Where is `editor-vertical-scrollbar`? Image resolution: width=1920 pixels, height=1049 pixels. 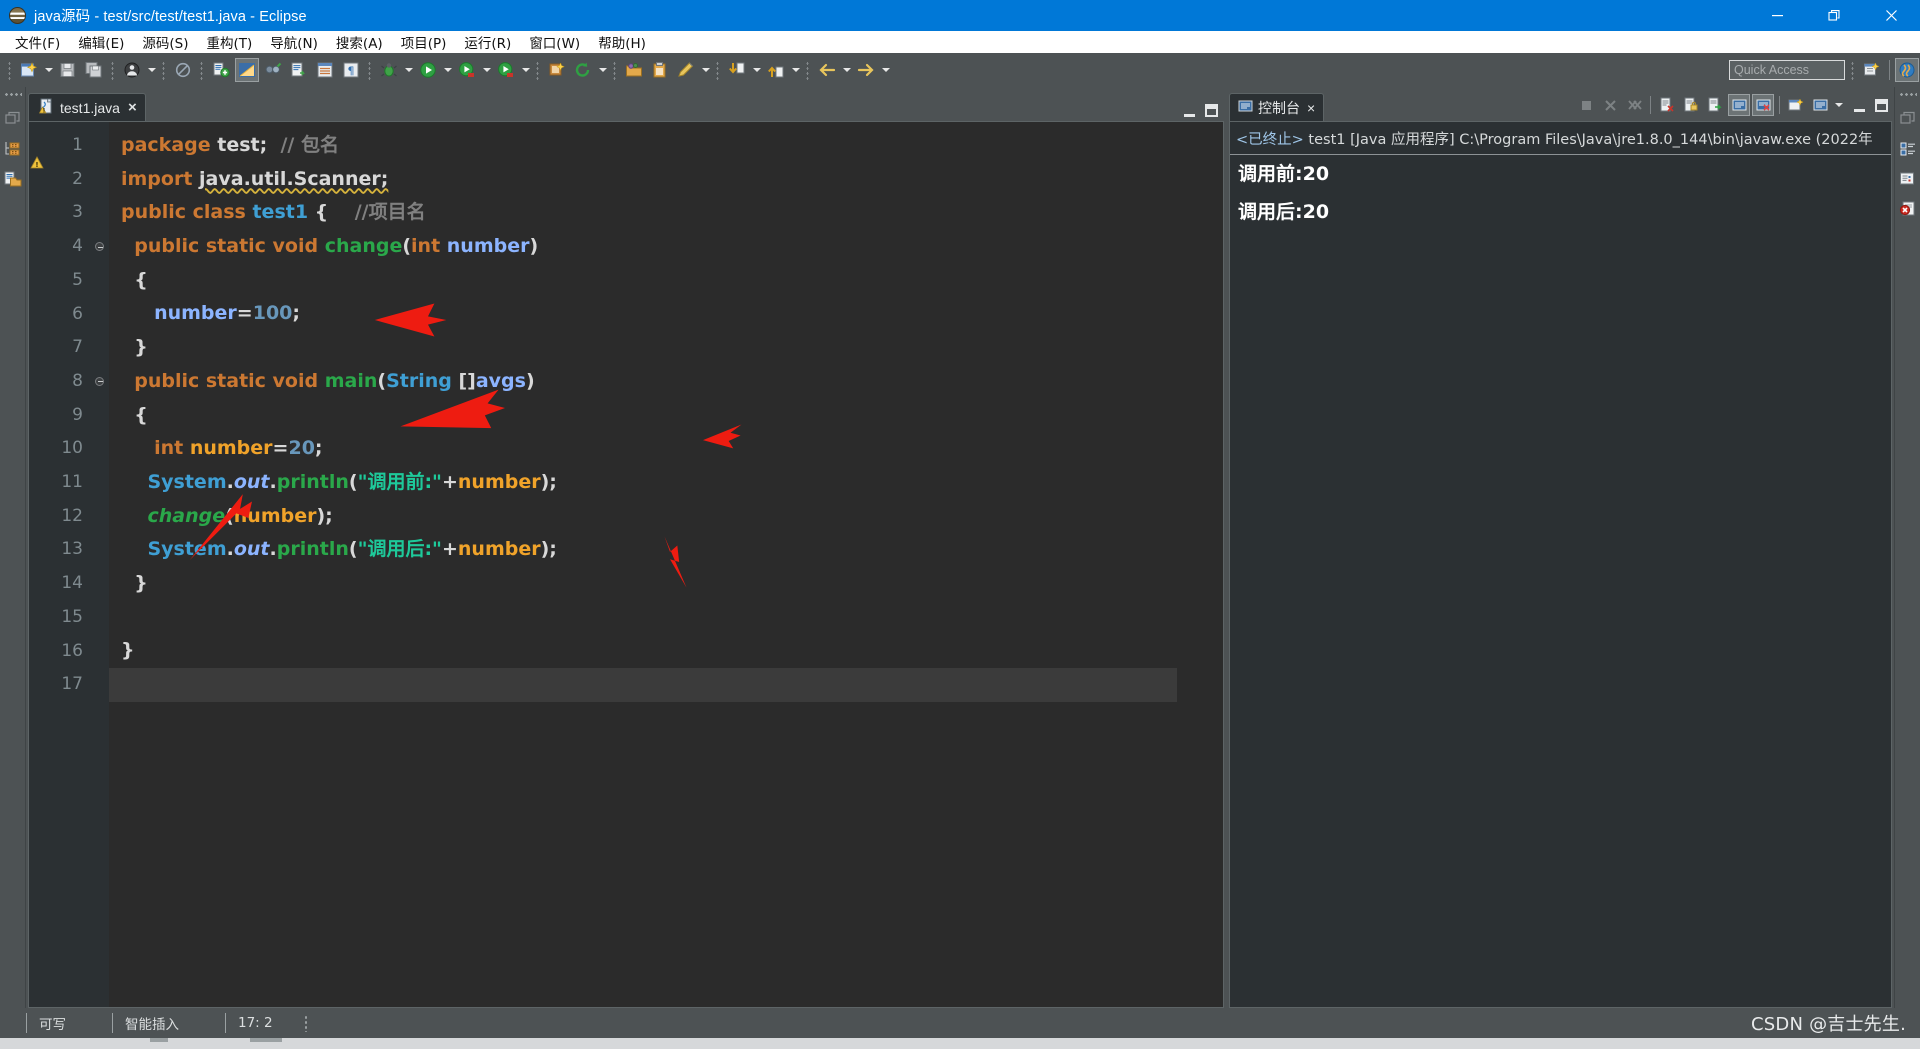
editor-vertical-scrollbar is located at coordinates (1216, 564).